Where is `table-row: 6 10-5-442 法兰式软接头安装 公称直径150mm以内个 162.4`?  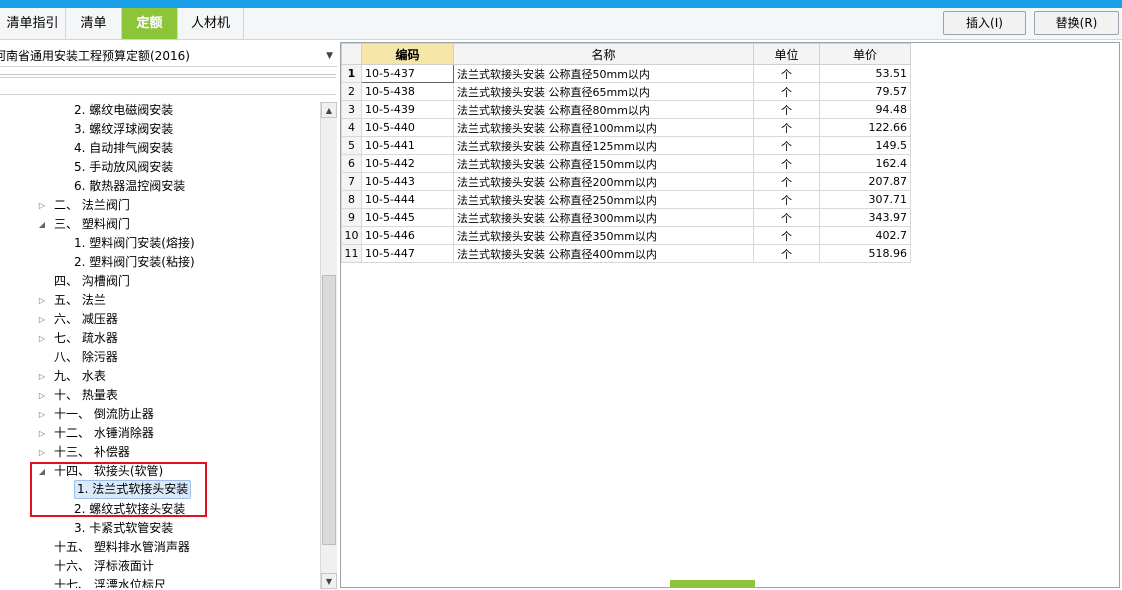 table-row: 6 10-5-442 法兰式软接头安装 公称直径150mm以内个 162.4 is located at coordinates (626, 163).